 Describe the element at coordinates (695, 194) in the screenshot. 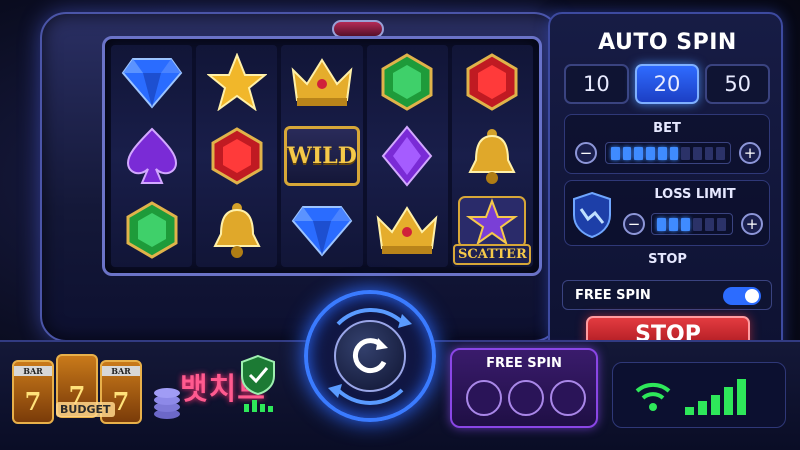

I see `loss-limit-label: LOSS LIMIT` at that location.